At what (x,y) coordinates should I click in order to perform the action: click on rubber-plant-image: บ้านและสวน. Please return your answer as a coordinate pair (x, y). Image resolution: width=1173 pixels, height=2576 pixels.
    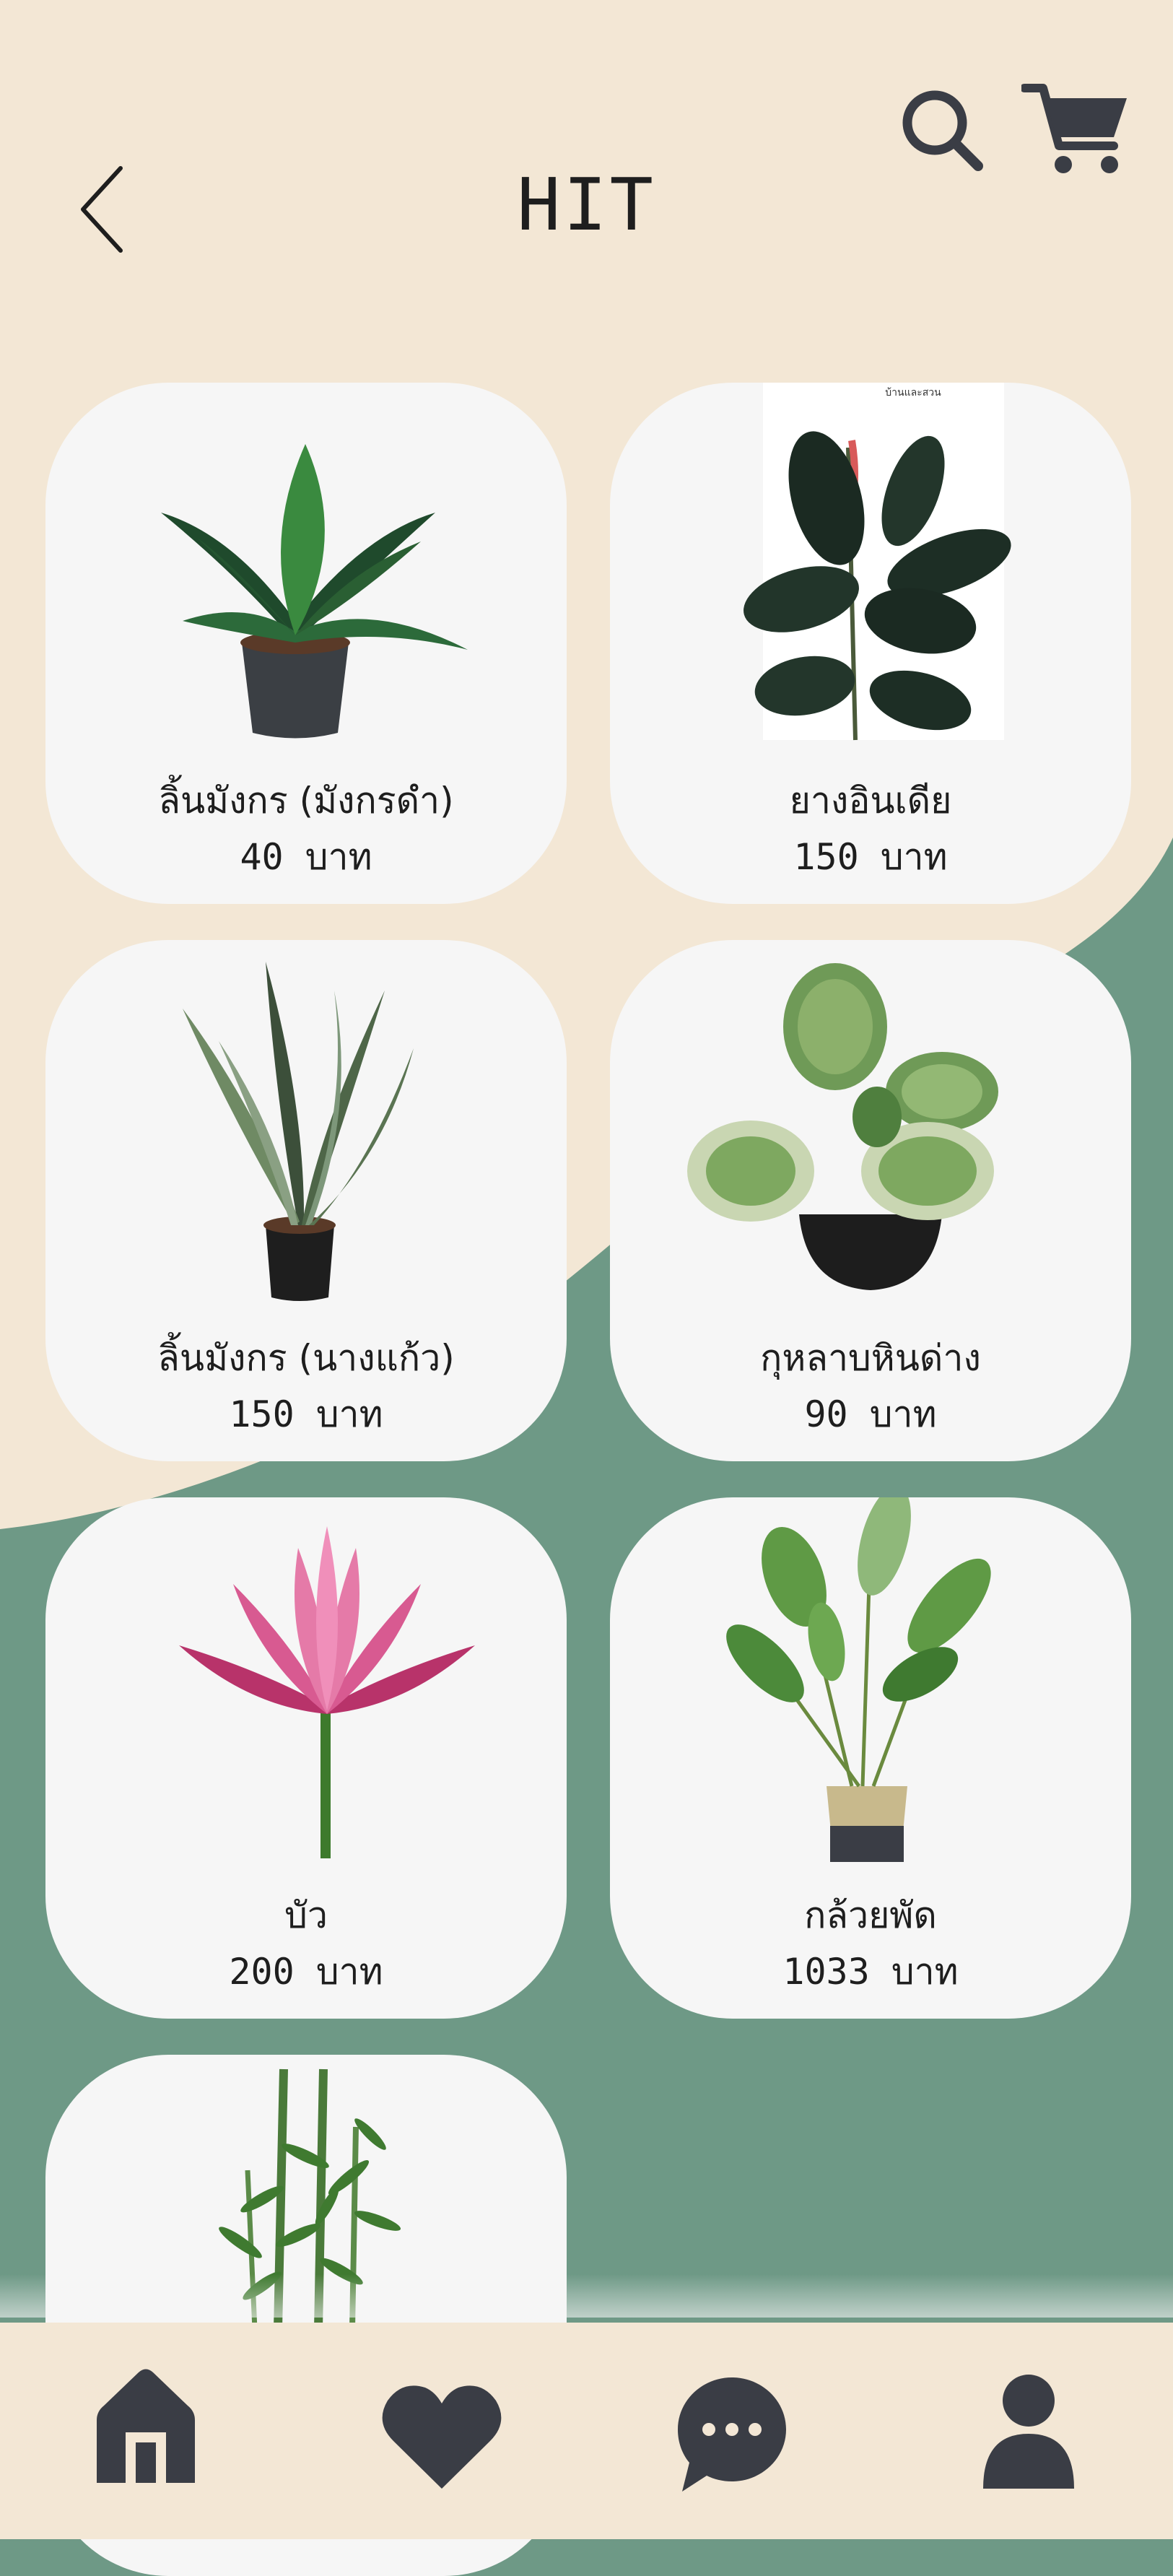
    Looking at the image, I should click on (877, 562).